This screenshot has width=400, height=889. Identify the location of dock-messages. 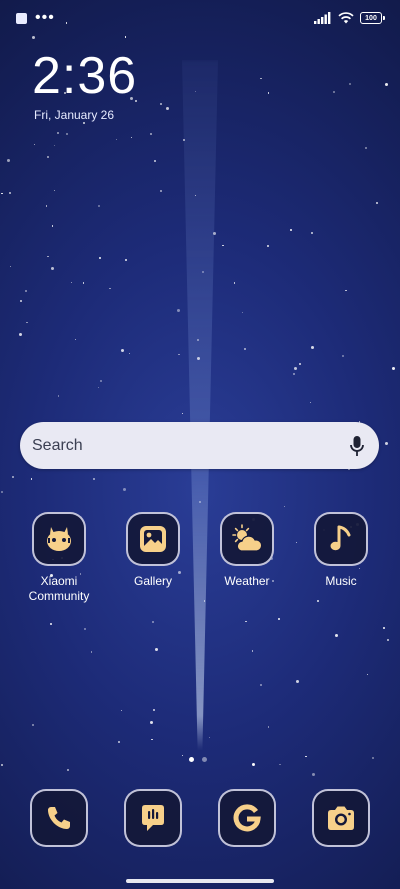
(153, 818).